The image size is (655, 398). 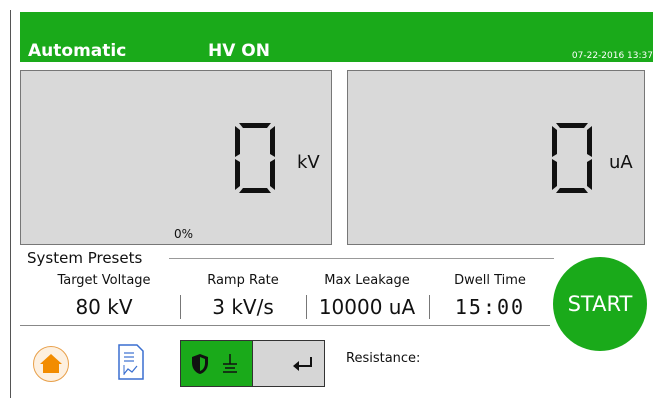 I want to click on ramp-rate-label: Ramp Rate, so click(x=243, y=280).